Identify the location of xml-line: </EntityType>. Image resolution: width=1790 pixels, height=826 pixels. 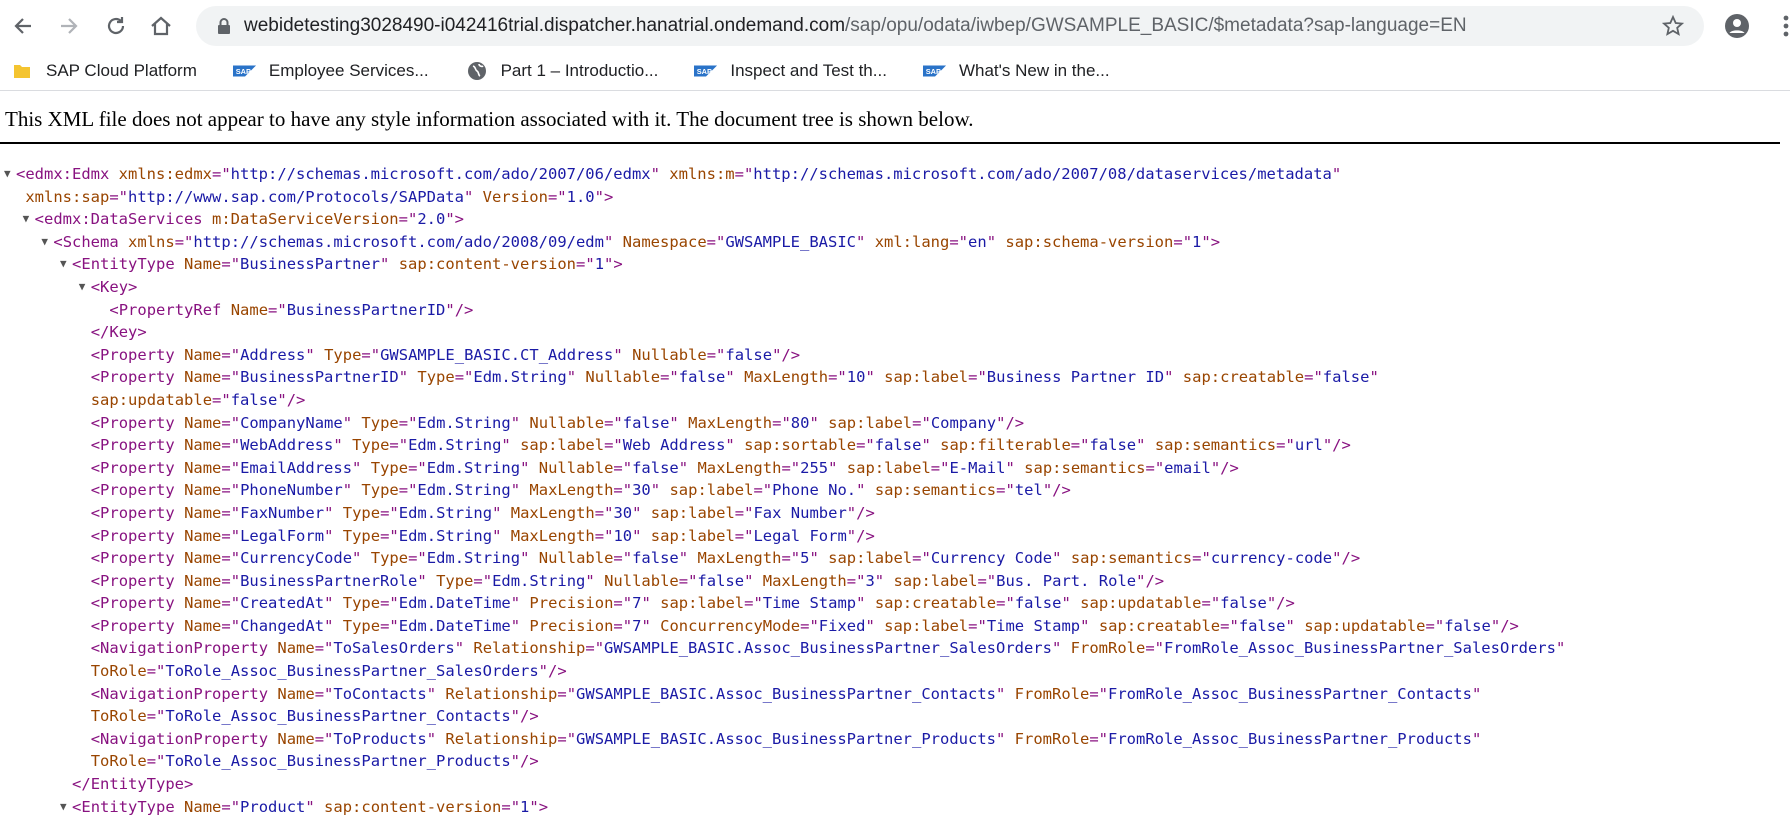
(895, 784).